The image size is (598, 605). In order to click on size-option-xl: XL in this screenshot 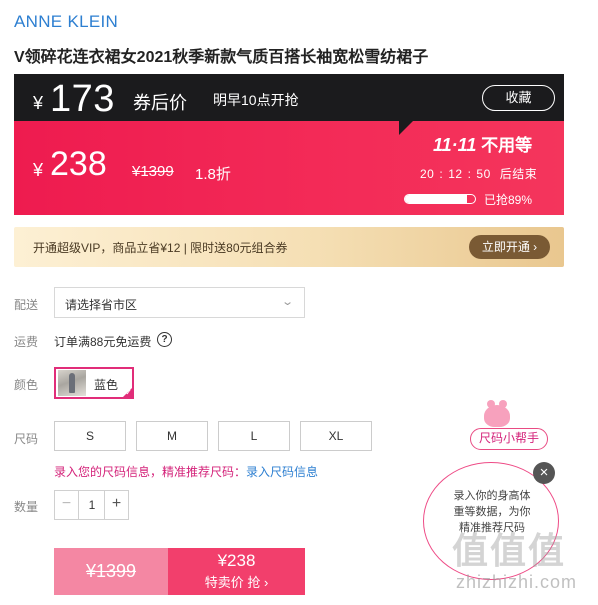, I will do `click(336, 436)`.